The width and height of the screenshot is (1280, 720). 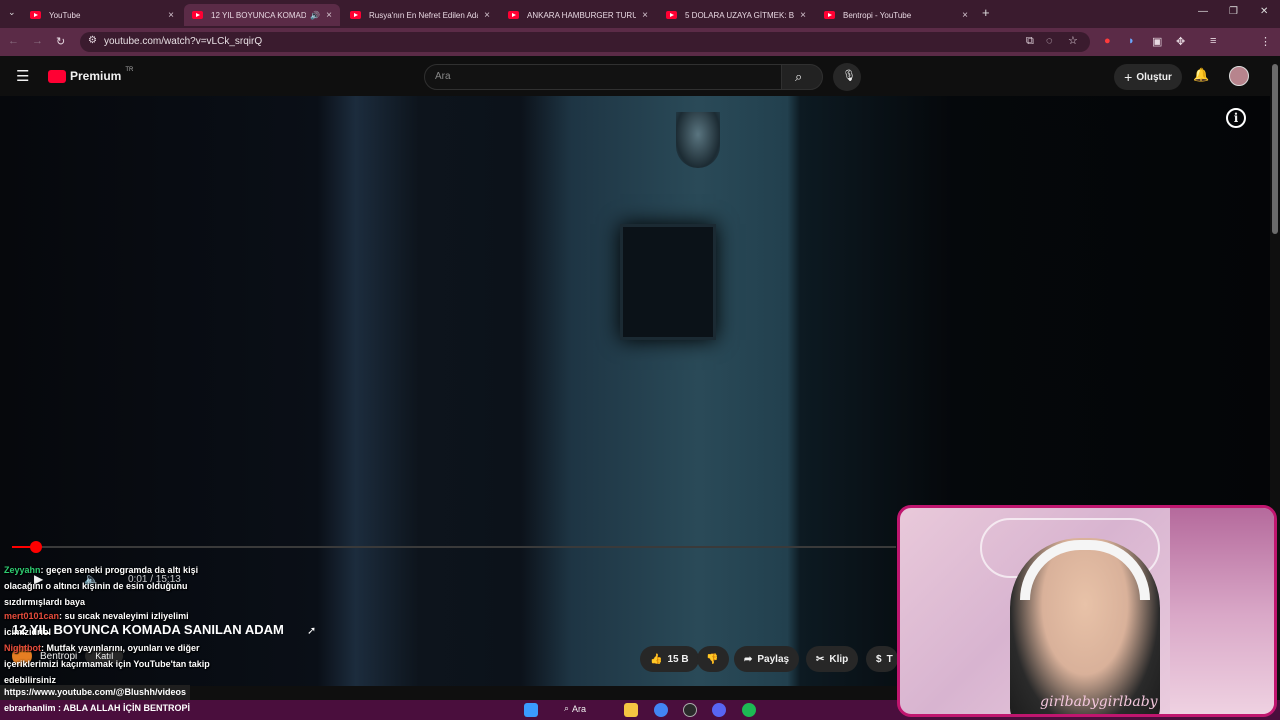 What do you see at coordinates (262, 15) in the screenshot?
I see `tab-active-video: 12 YIL BOYUNCA KOMADA 🔊 ×` at bounding box center [262, 15].